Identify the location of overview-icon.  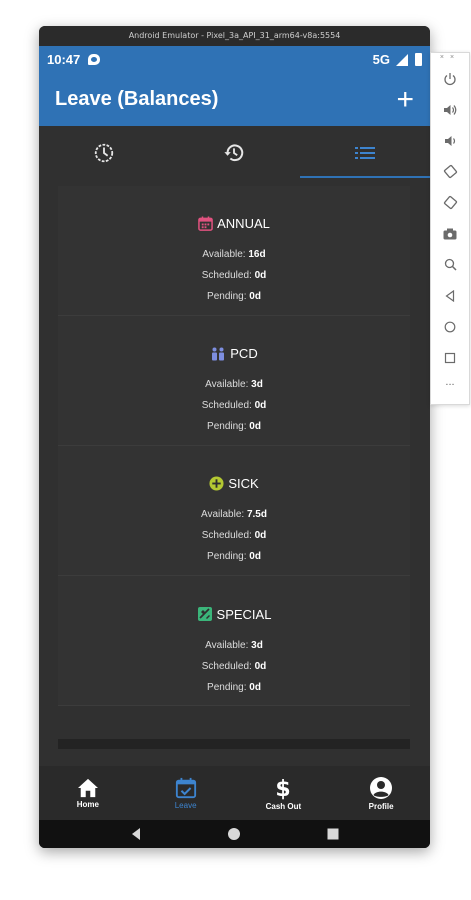
(450, 357).